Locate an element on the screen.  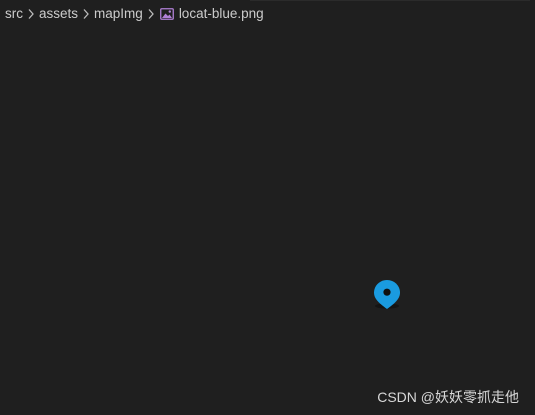
breadcrumb: src assets mapImg locat-blue.png is located at coordinates (132, 14).